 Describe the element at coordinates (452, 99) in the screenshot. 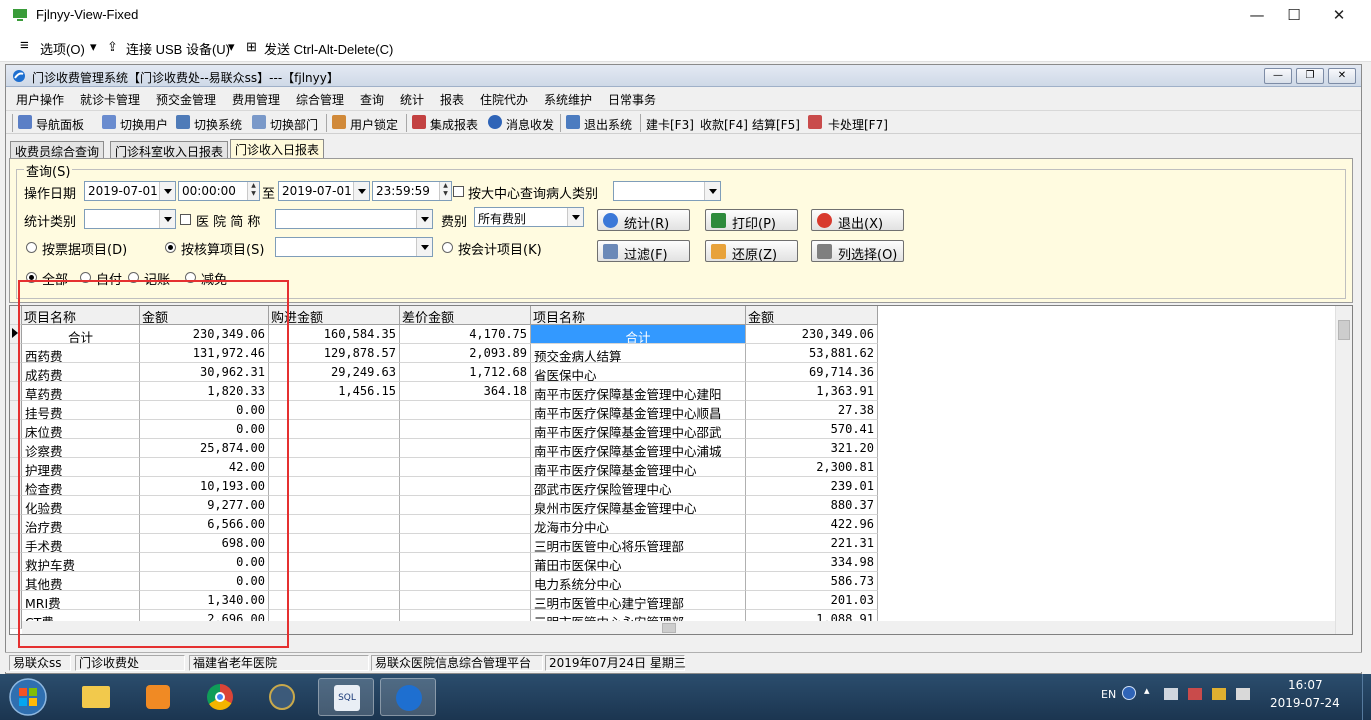

I see `menu-reports: 报表` at that location.